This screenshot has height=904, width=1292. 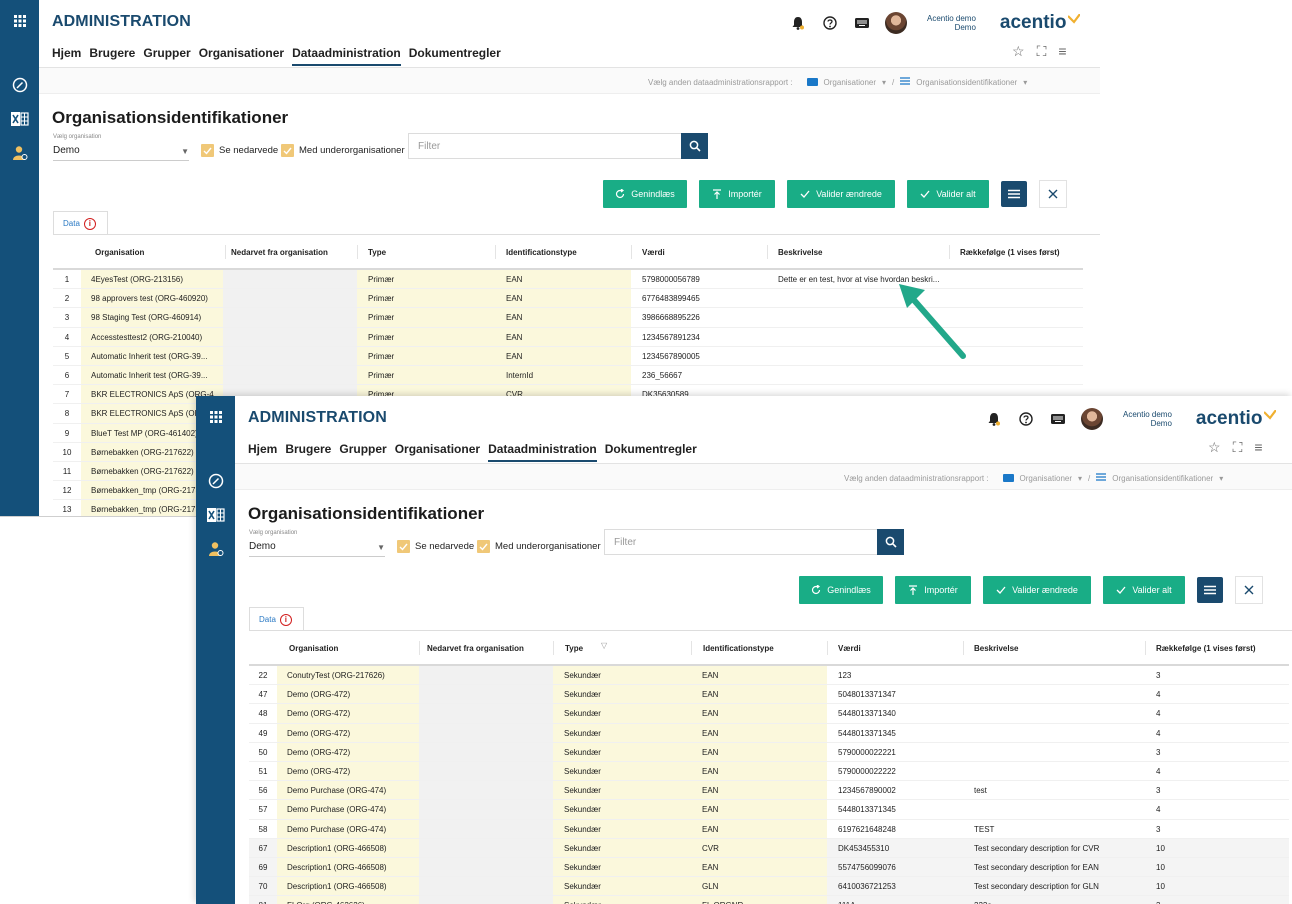 I want to click on cell-idtype: FI_ORGNR, so click(x=759, y=900).